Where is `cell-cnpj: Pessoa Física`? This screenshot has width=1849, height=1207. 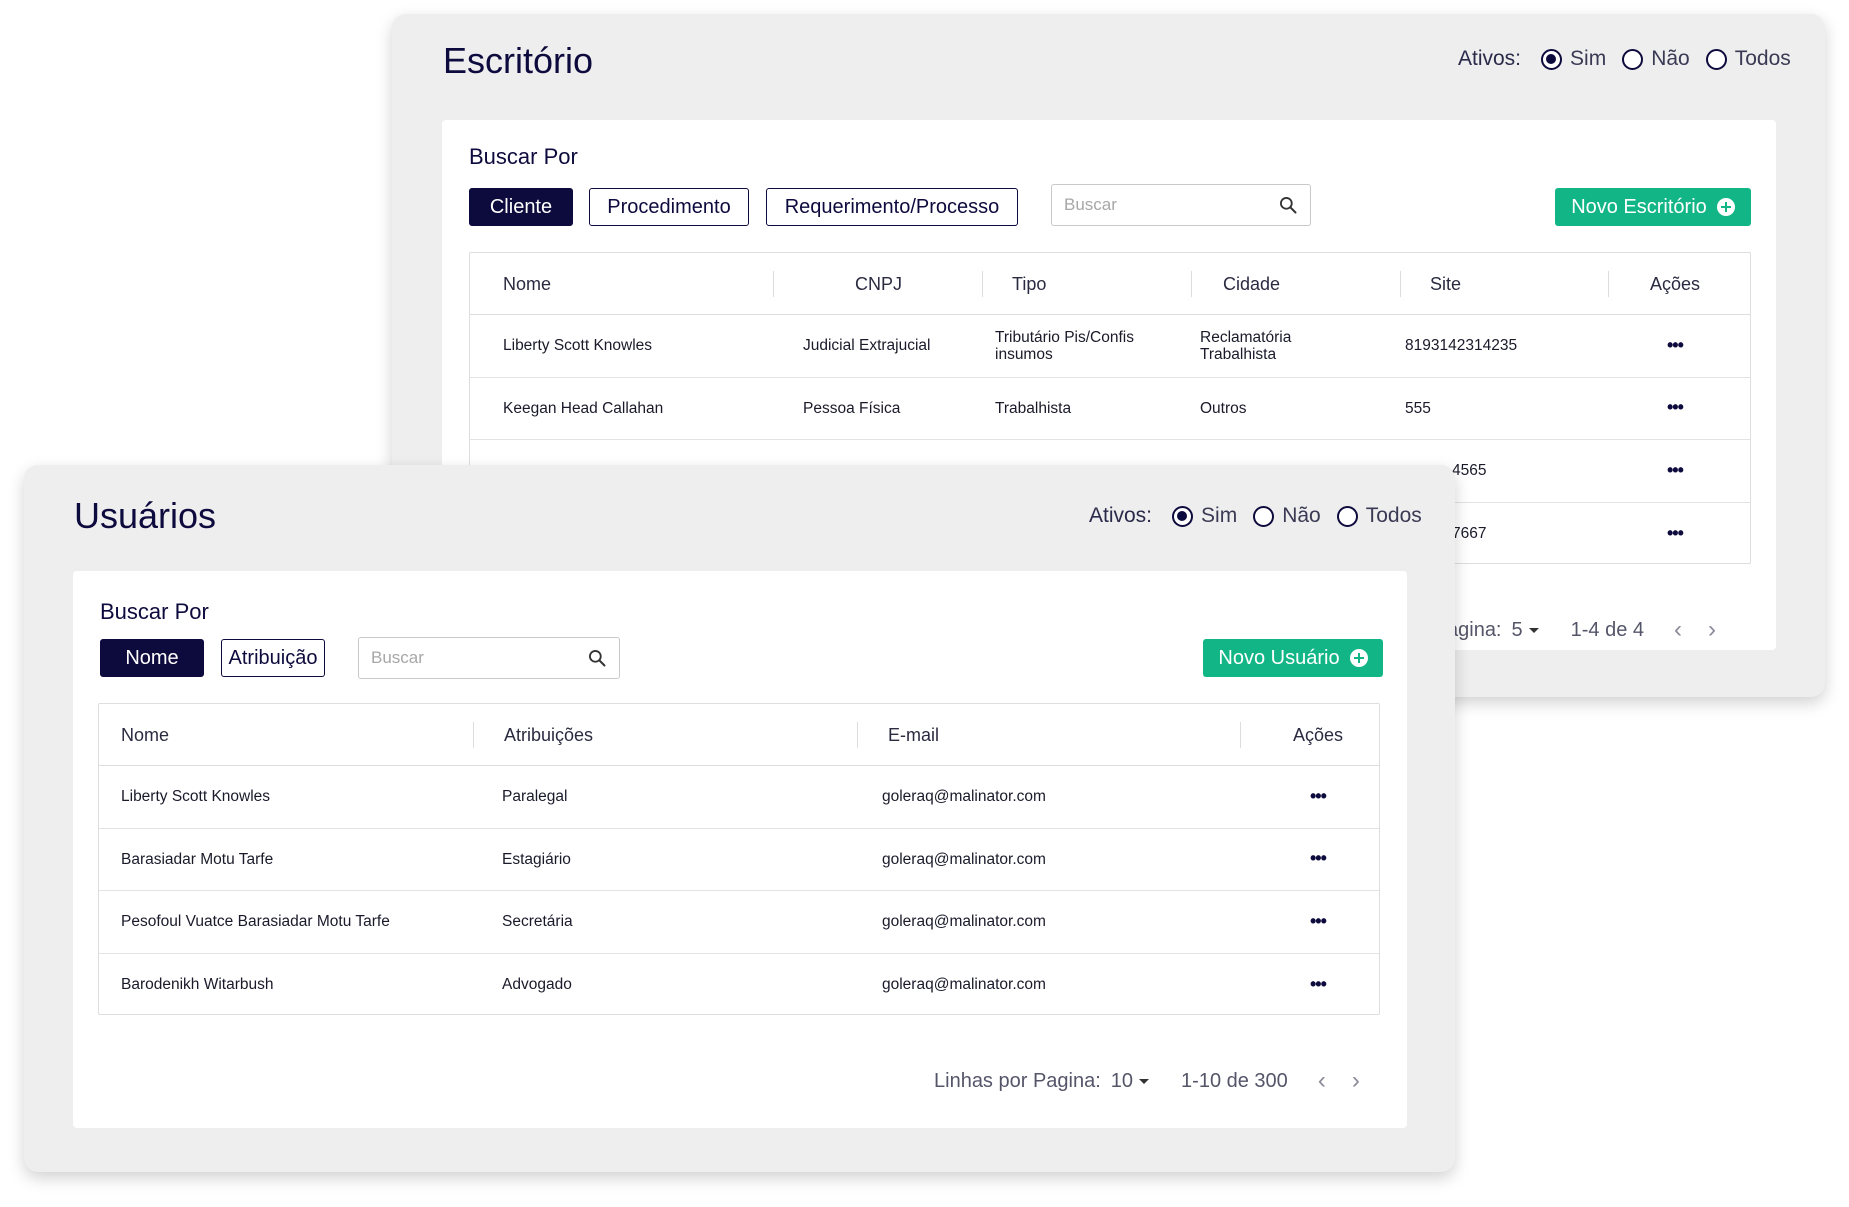
cell-cnpj: Pessoa Física is located at coordinates (852, 408).